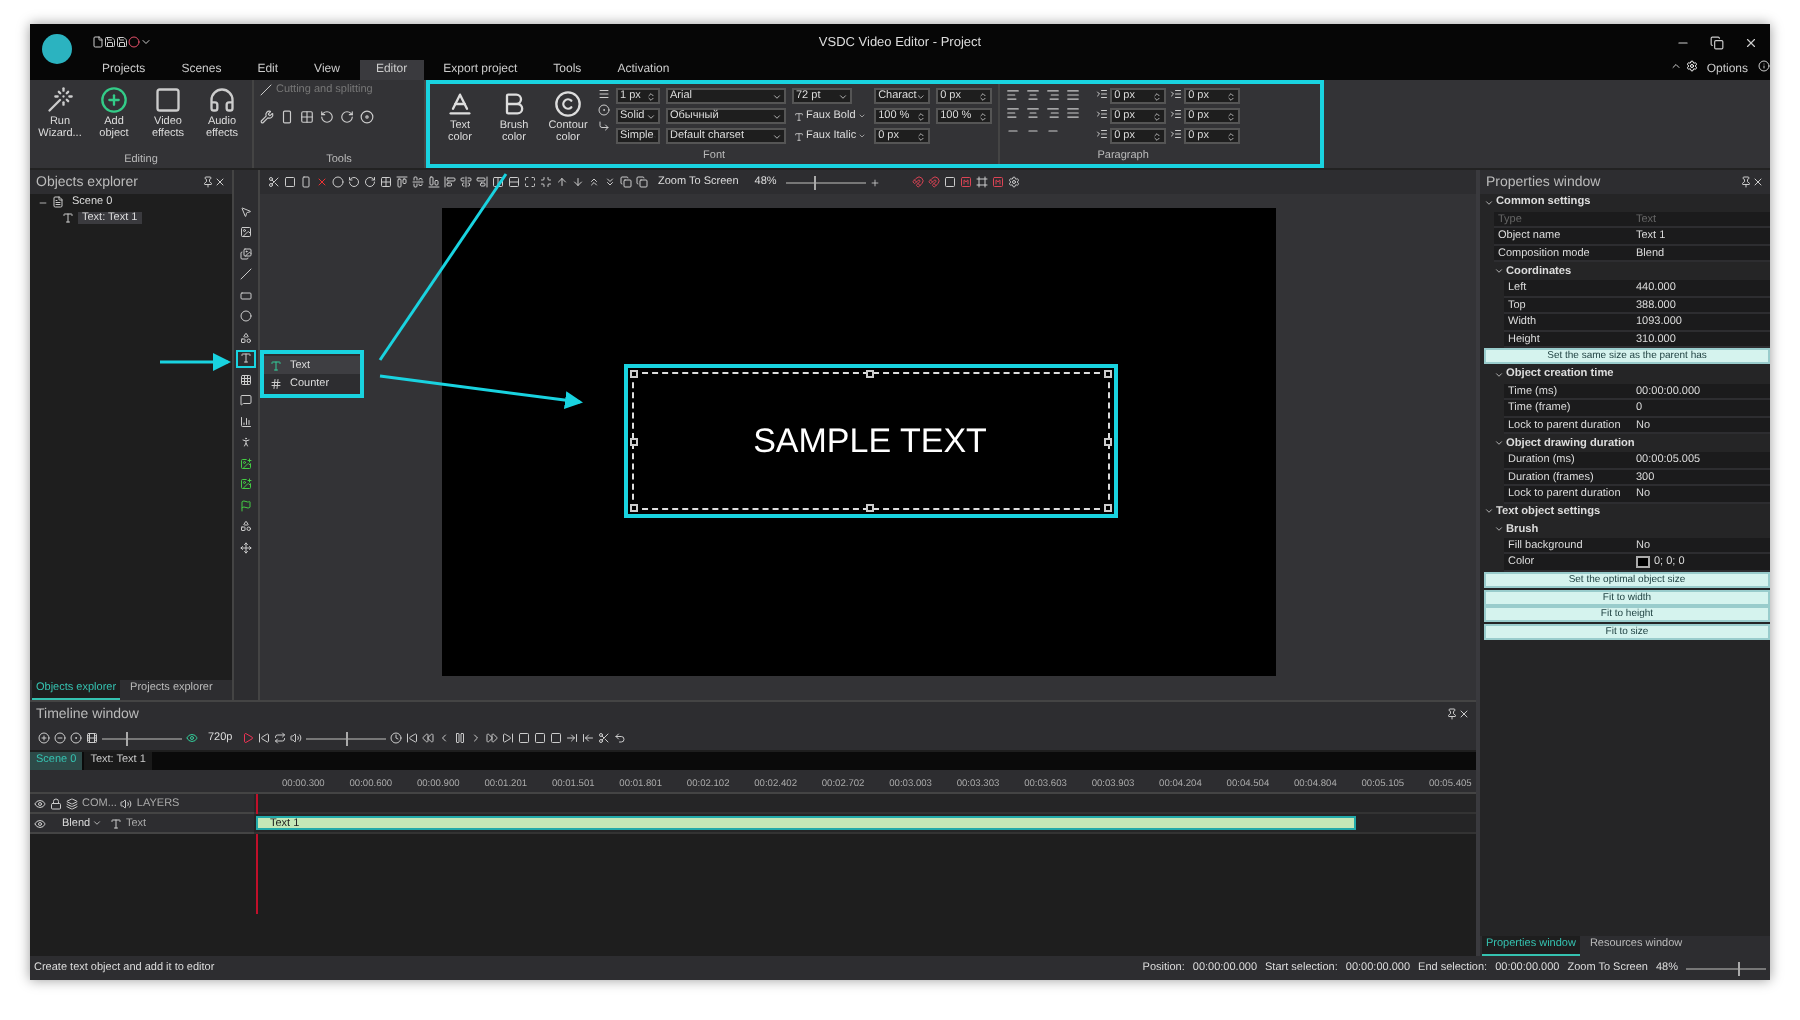 Image resolution: width=1800 pixels, height=1020 pixels. What do you see at coordinates (246, 295) in the screenshot?
I see `rectangle-icon` at bounding box center [246, 295].